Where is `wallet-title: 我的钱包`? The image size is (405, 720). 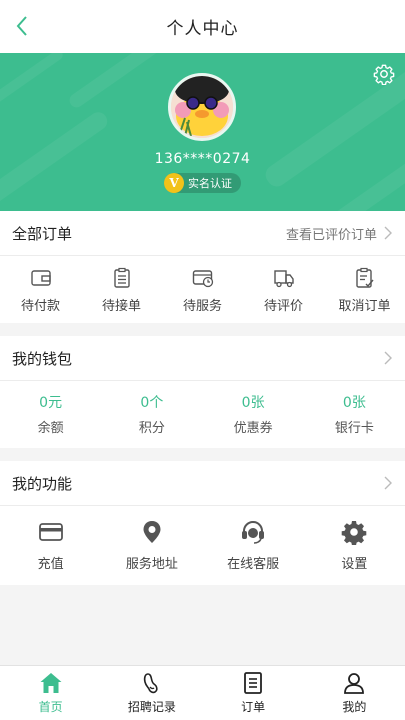
wallet-title: 我的钱包 is located at coordinates (42, 358).